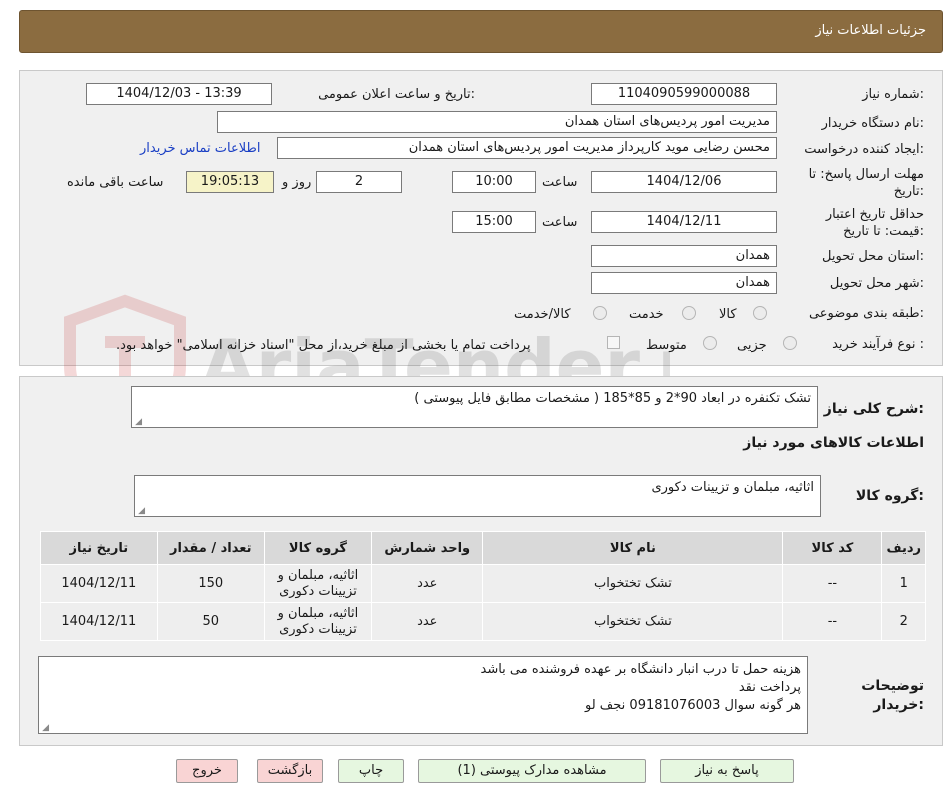 This screenshot has width=944, height=803. What do you see at coordinates (230, 182) in the screenshot?
I see `remaining-time-field: 19:05:13` at bounding box center [230, 182].